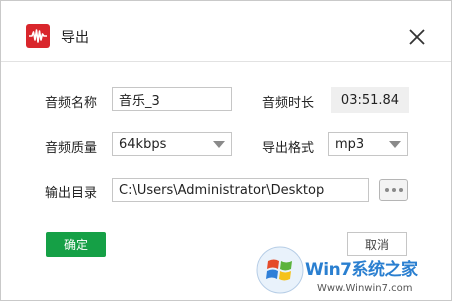  Describe the element at coordinates (368, 144) in the screenshot. I see `export-format-select: mp3` at that location.